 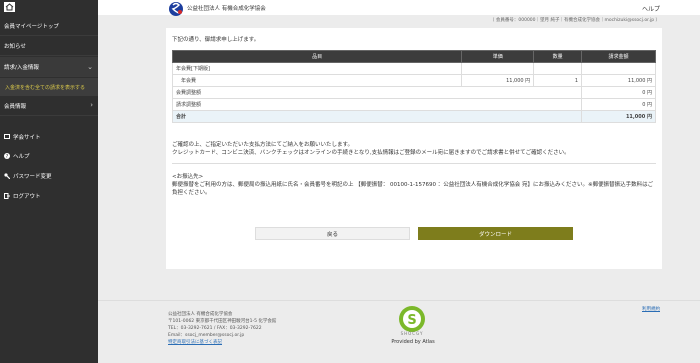 What do you see at coordinates (498, 56) in the screenshot?
I see `column-header-price: 単価` at bounding box center [498, 56].